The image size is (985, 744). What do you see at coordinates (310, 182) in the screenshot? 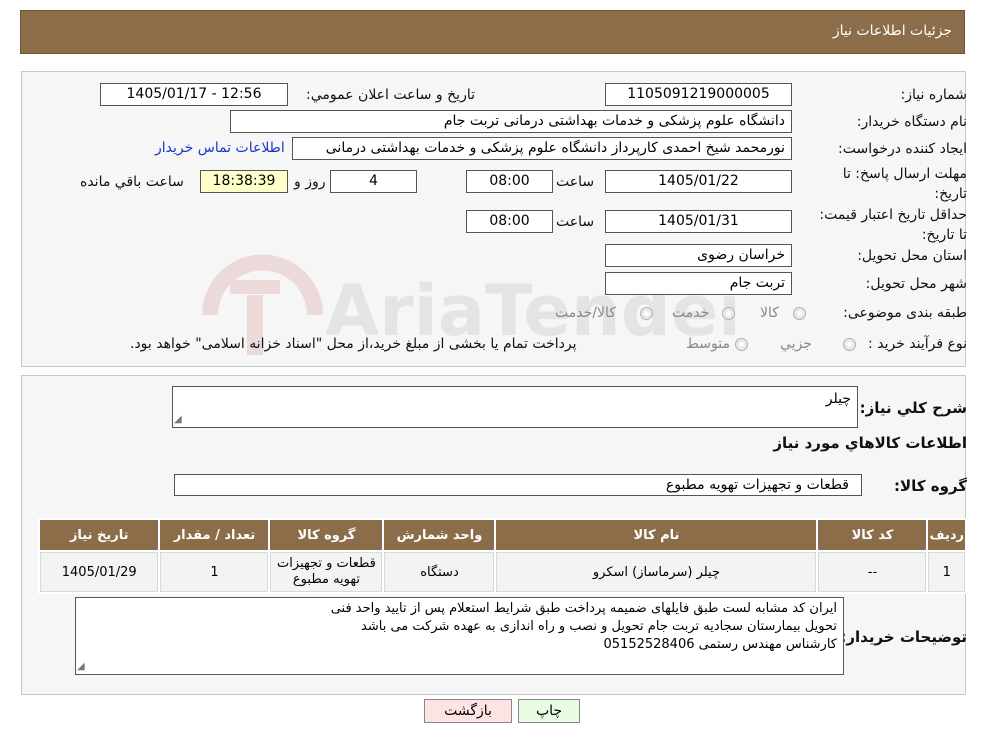
I see `days-label: روز و` at bounding box center [310, 182].